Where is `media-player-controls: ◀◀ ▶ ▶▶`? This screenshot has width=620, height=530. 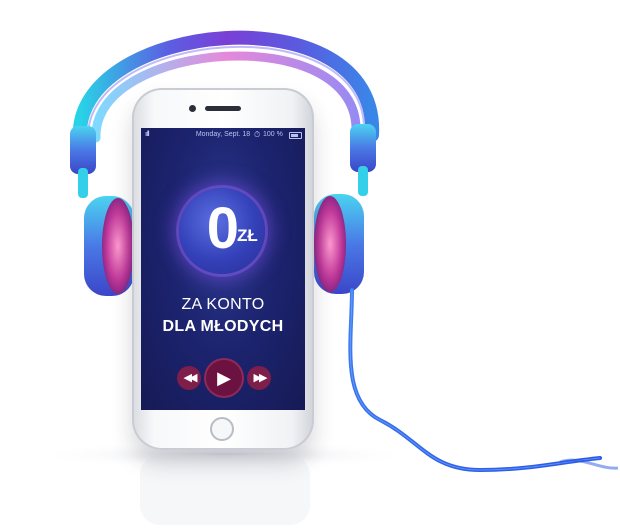 media-player-controls: ◀◀ ▶ ▶▶ is located at coordinates (224, 378).